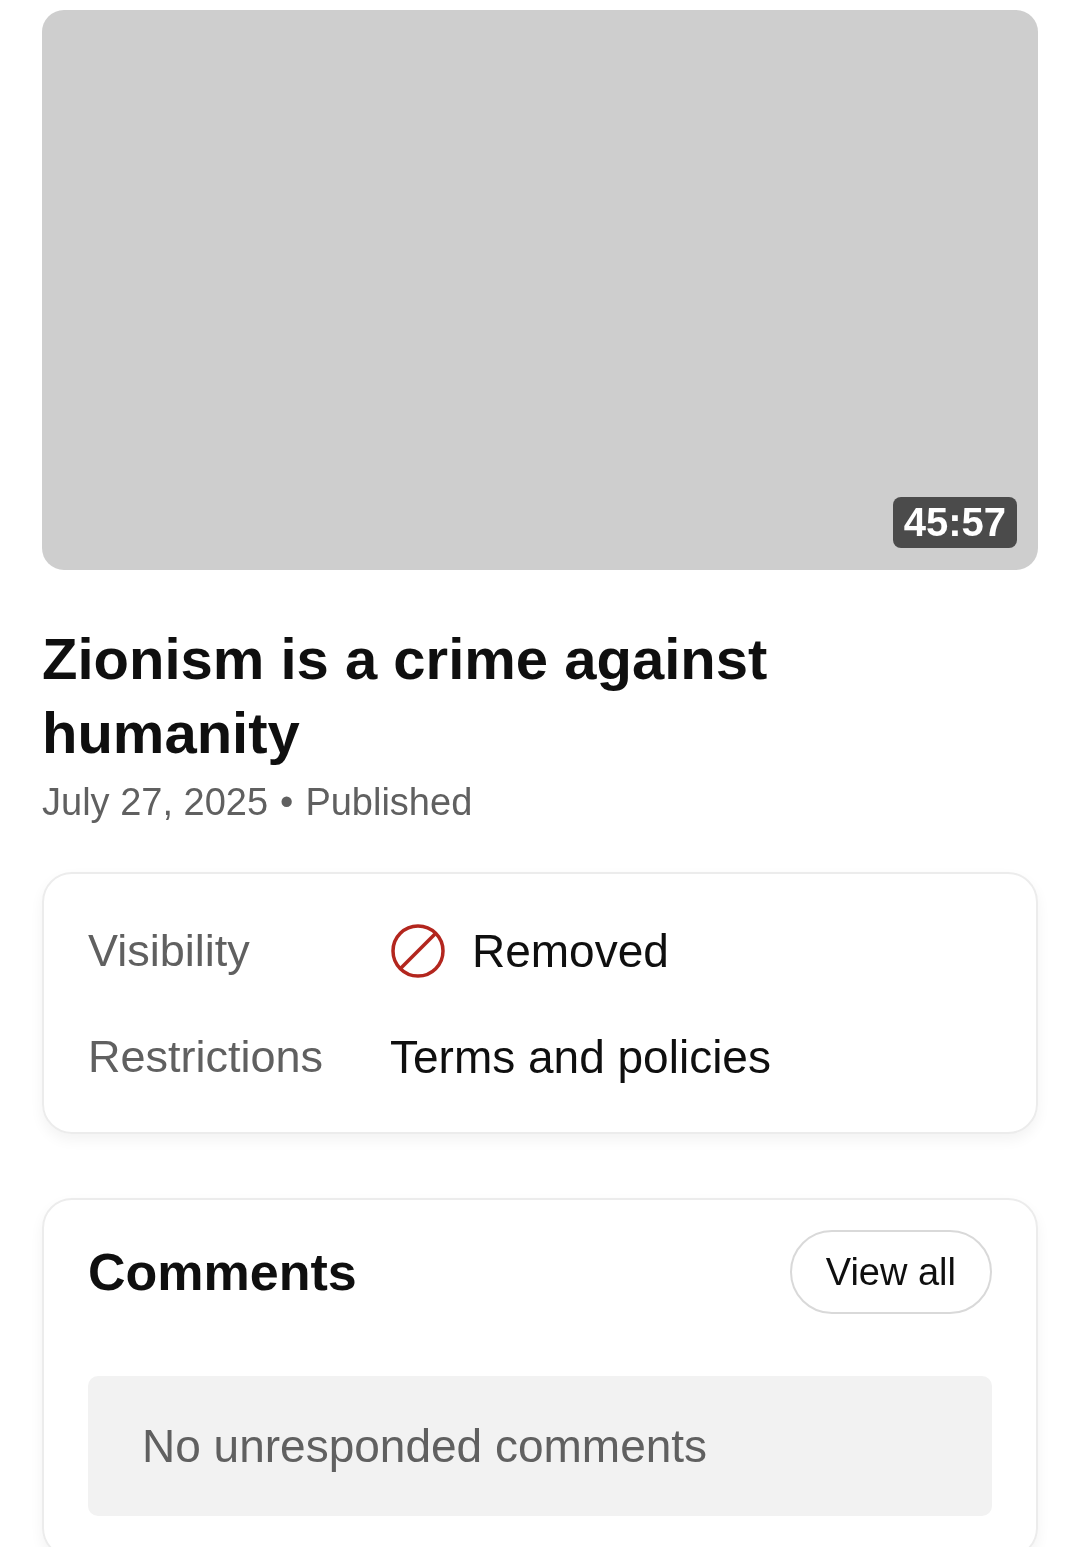 Image resolution: width=1080 pixels, height=1547 pixels. What do you see at coordinates (155, 802) in the screenshot?
I see `publish-date: July 27, 2025` at bounding box center [155, 802].